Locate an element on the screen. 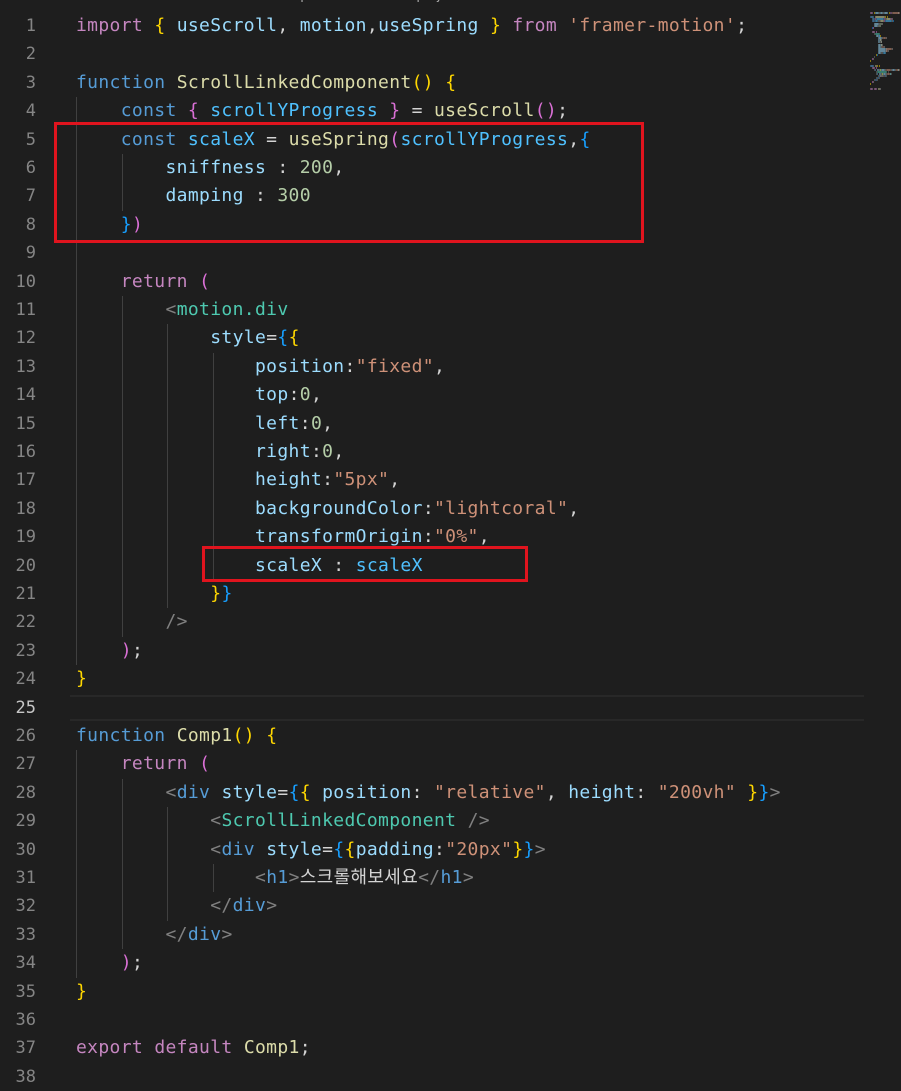 Image resolution: width=901 pixels, height=1091 pixels. code-token: ; is located at coordinates (305, 1048).